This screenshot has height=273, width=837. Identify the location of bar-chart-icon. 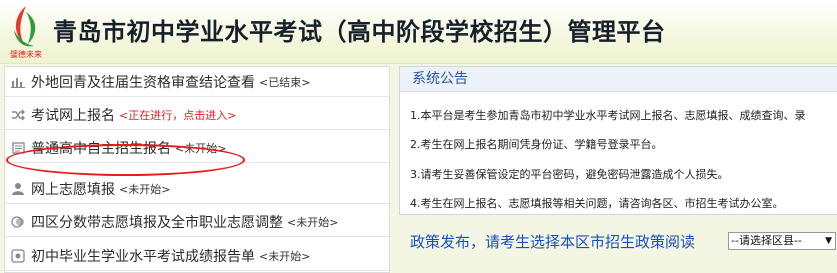
(18, 82).